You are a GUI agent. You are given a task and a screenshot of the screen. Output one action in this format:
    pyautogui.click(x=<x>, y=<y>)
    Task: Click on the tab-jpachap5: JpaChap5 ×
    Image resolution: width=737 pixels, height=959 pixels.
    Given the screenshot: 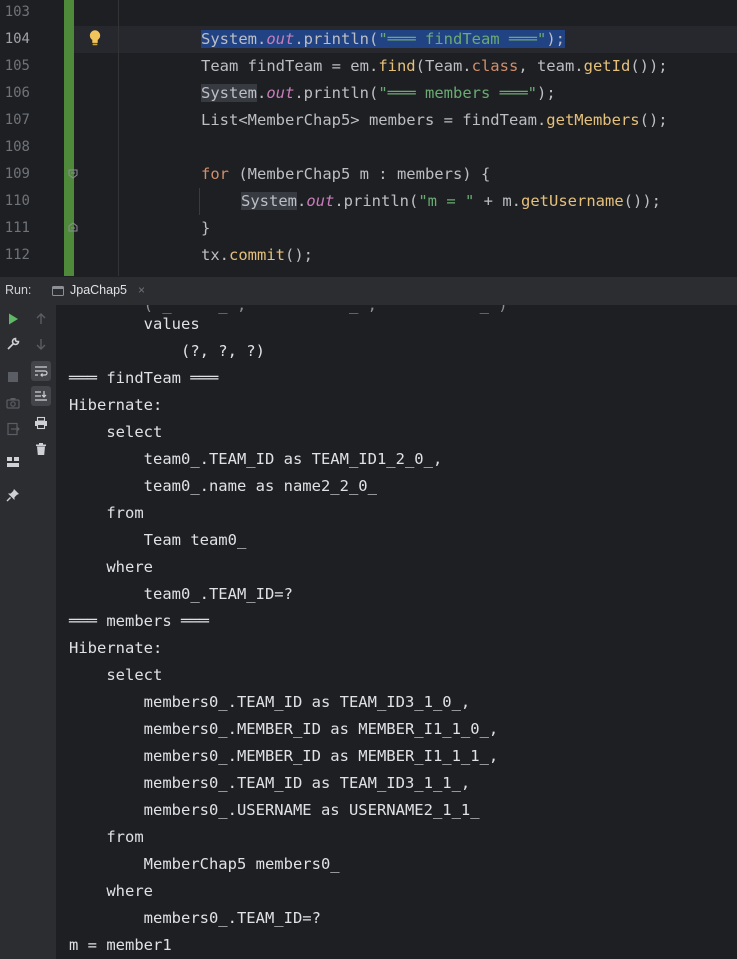 What is the action you would take?
    pyautogui.click(x=98, y=292)
    